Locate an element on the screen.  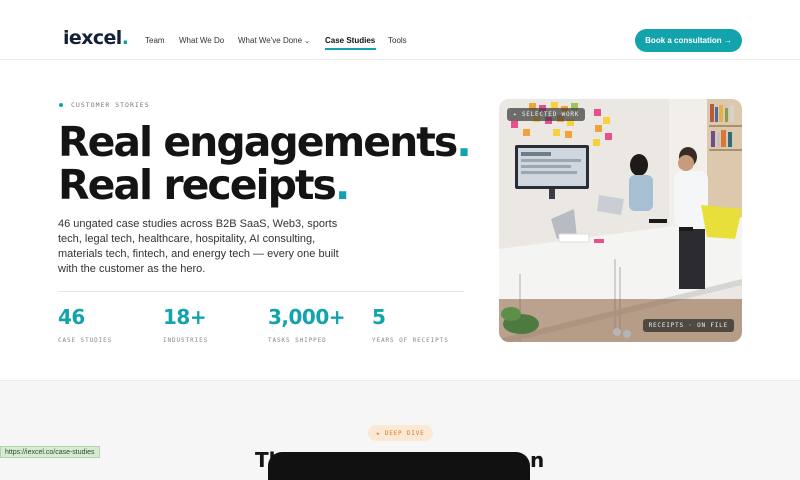
logo-text: iexcel is located at coordinates (92, 38).